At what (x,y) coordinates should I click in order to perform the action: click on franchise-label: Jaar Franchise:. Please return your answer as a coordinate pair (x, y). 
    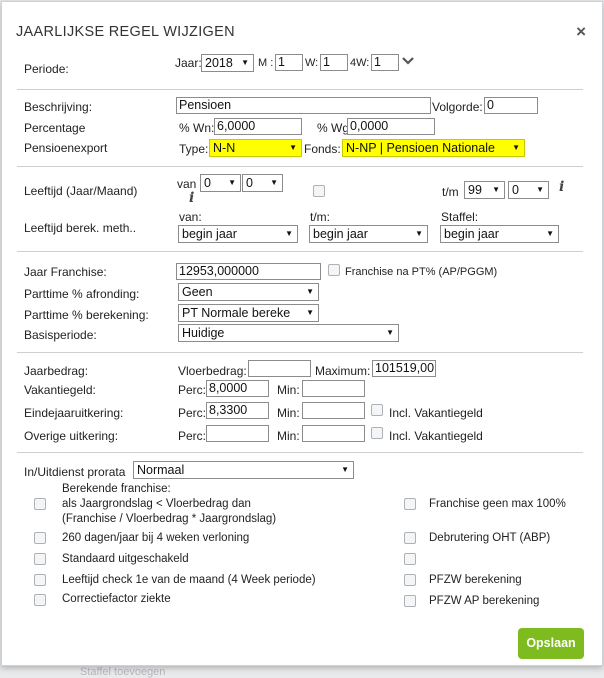
    Looking at the image, I should click on (65, 272).